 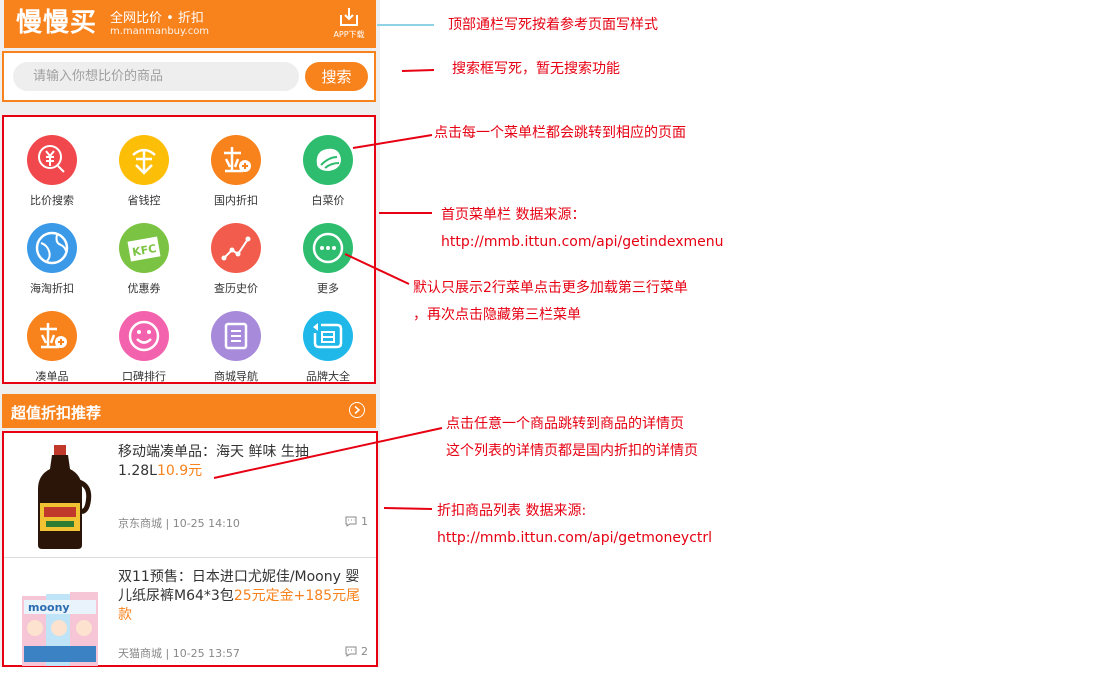 I want to click on annotation-topbar: 顶部通栏写死按着参考页面写样式, so click(x=553, y=25).